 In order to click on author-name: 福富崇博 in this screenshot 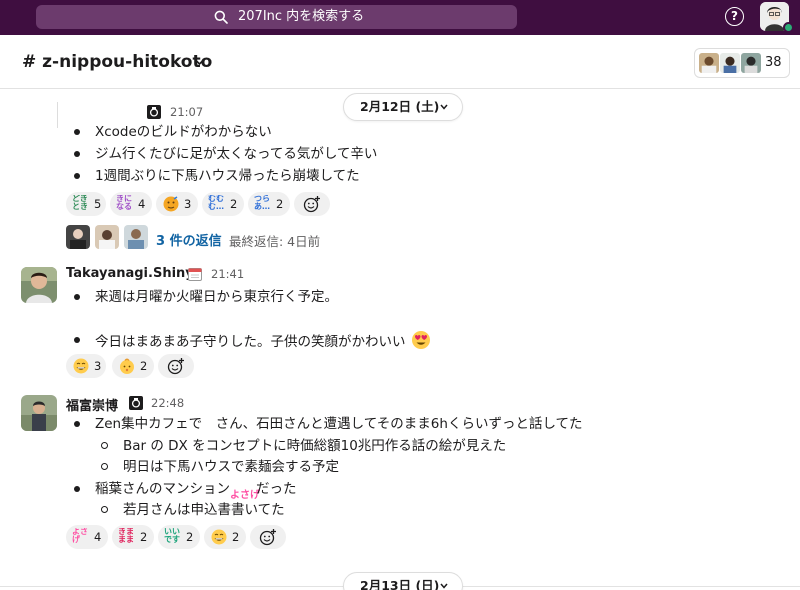, I will do `click(92, 404)`.